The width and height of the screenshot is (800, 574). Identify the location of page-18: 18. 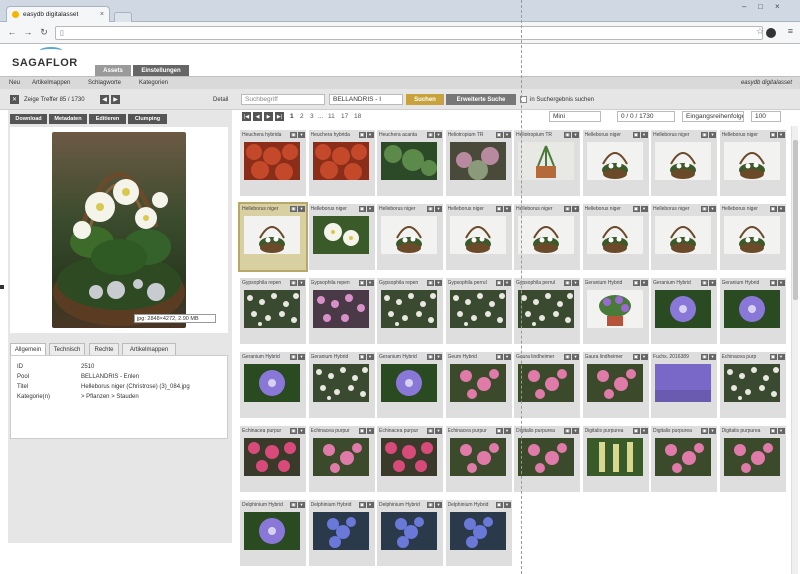
(357, 116).